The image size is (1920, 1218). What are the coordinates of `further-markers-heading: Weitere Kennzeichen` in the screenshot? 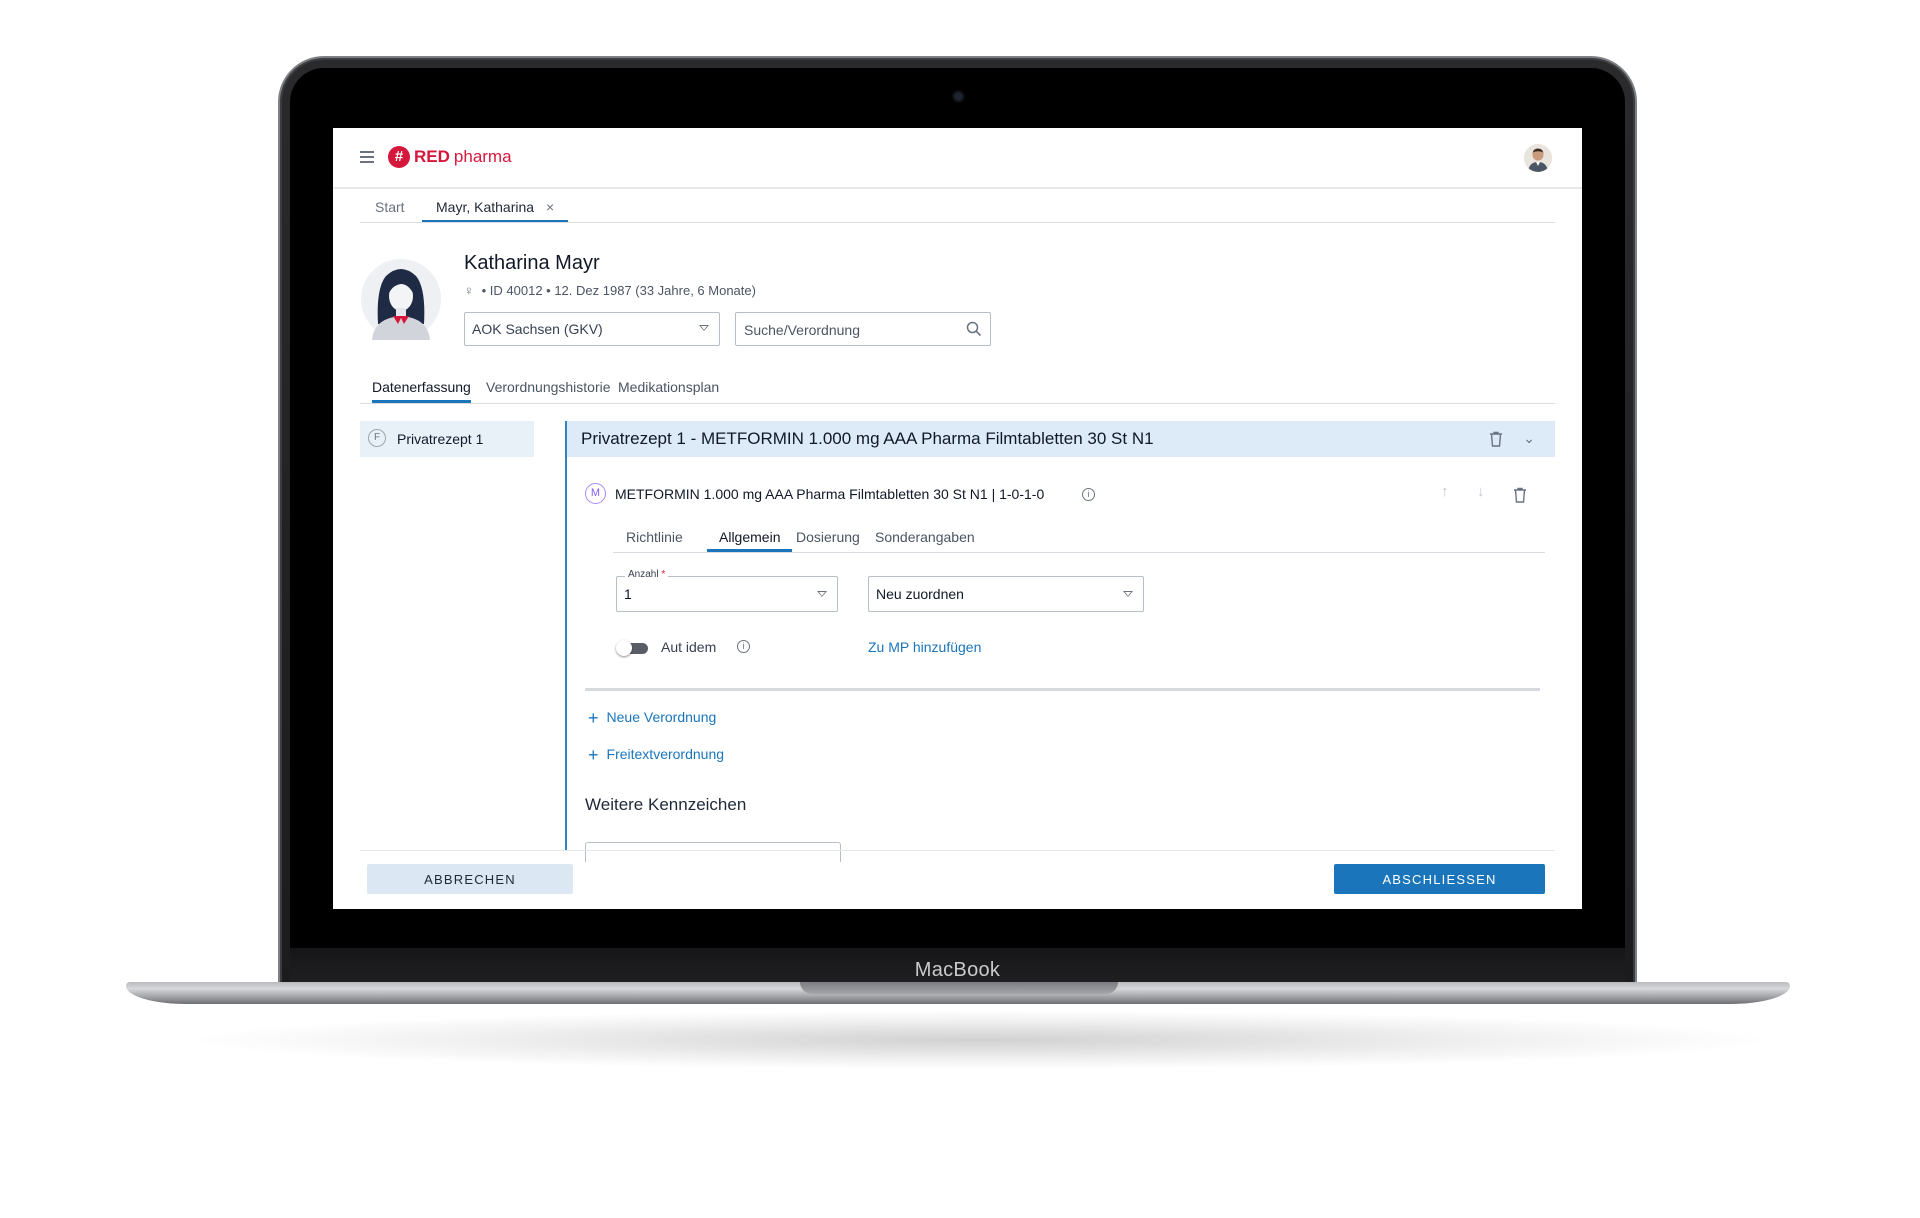 It's located at (666, 804).